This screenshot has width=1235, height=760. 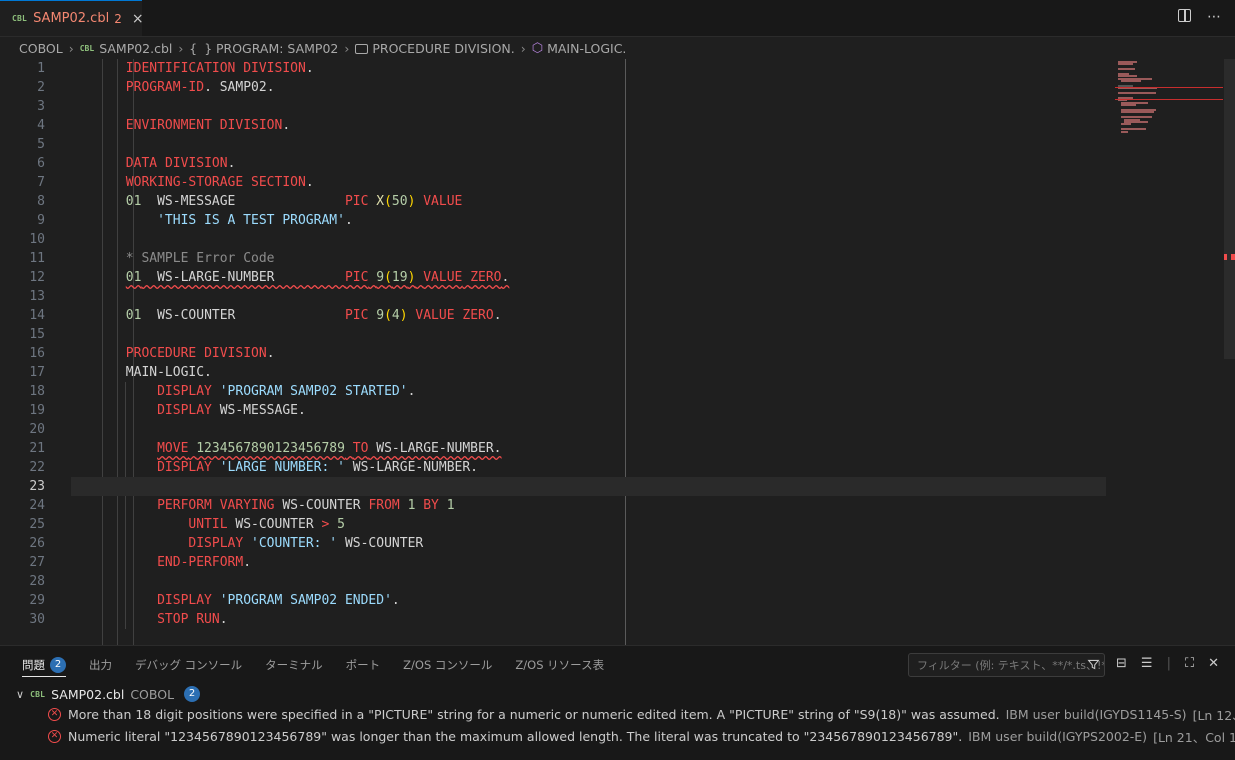 What do you see at coordinates (37, 277) in the screenshot?
I see `line-number: 12` at bounding box center [37, 277].